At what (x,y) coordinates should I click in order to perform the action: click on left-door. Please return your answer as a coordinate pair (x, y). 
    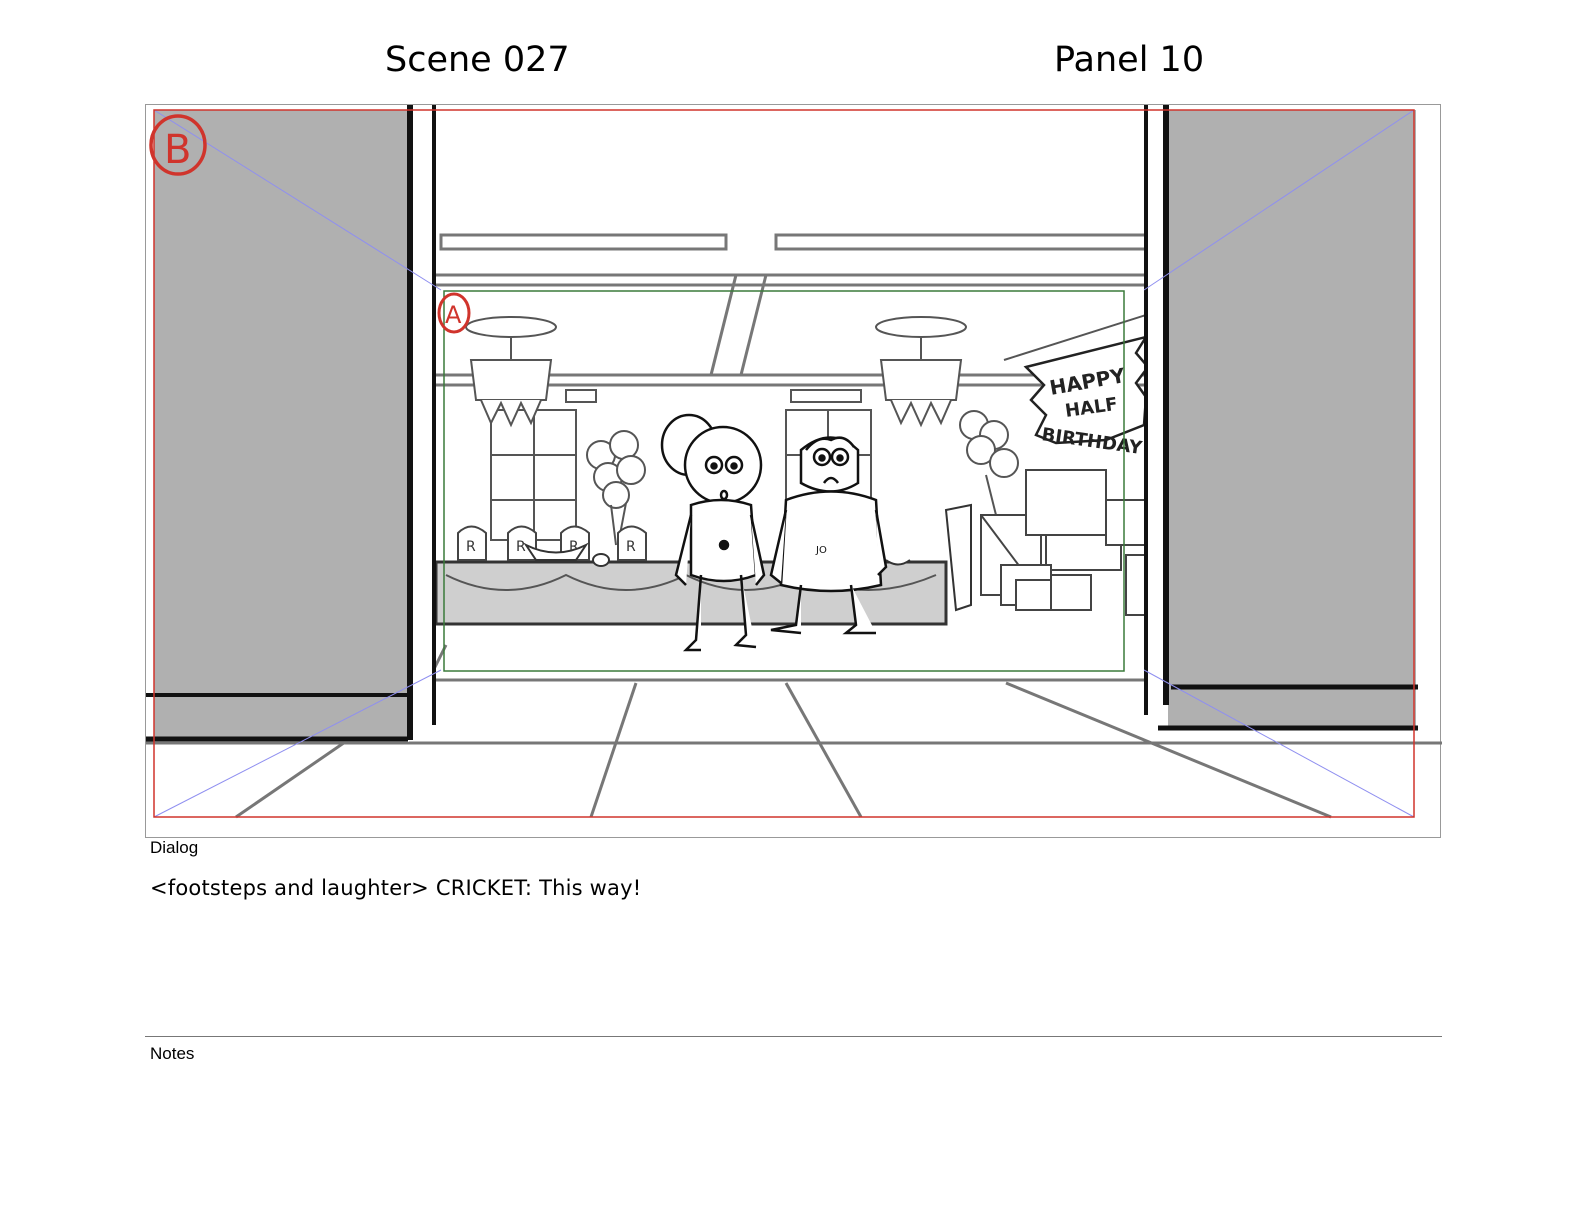
    Looking at the image, I should click on (291, 423).